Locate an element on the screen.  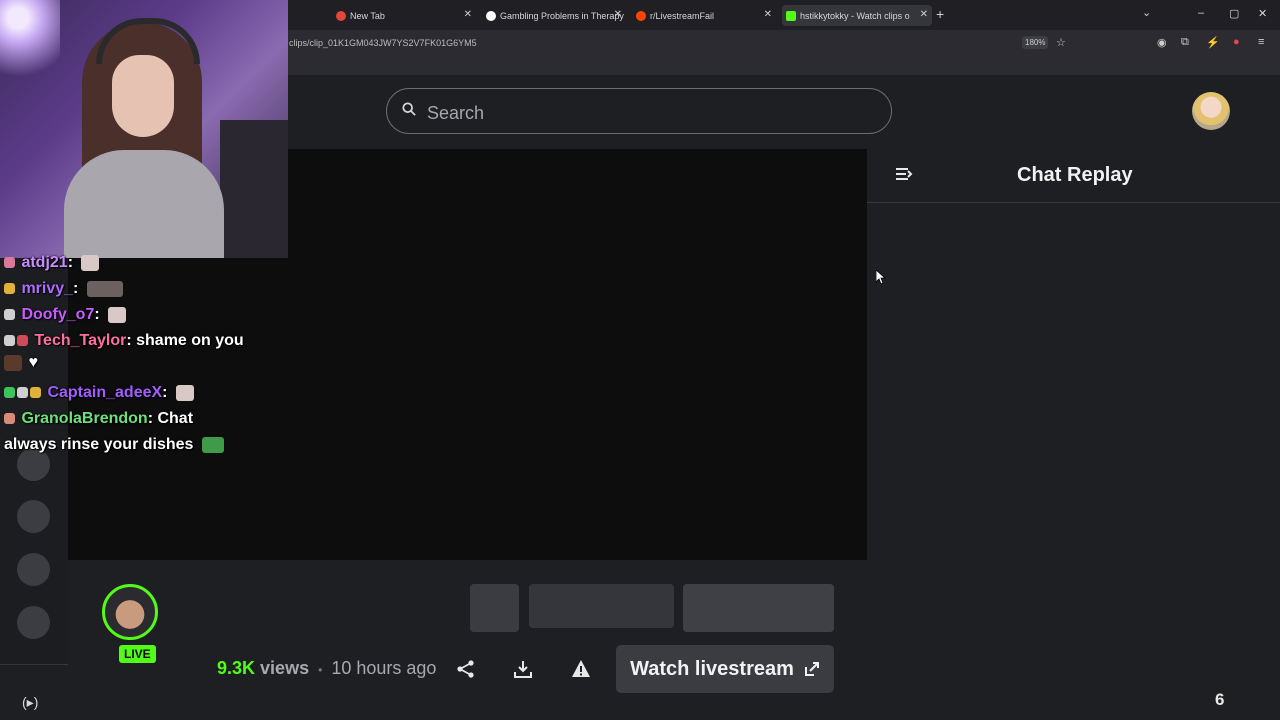
chat-text: shame on you is located at coordinates (190, 340).